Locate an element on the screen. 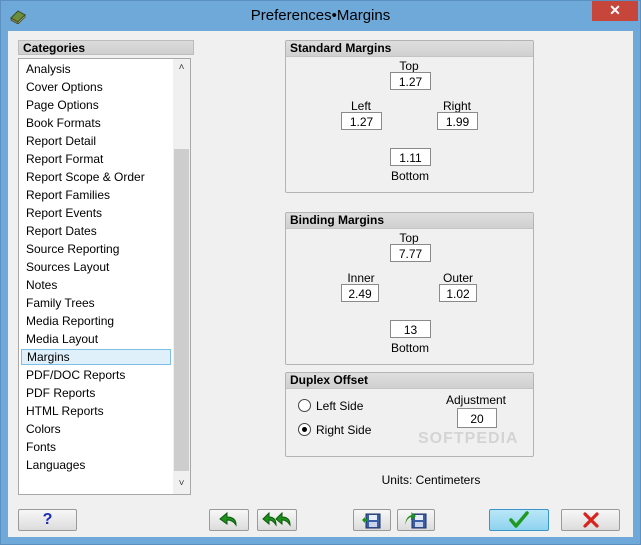 The width and height of the screenshot is (641, 545). category-item: Book Formats is located at coordinates (96, 123).